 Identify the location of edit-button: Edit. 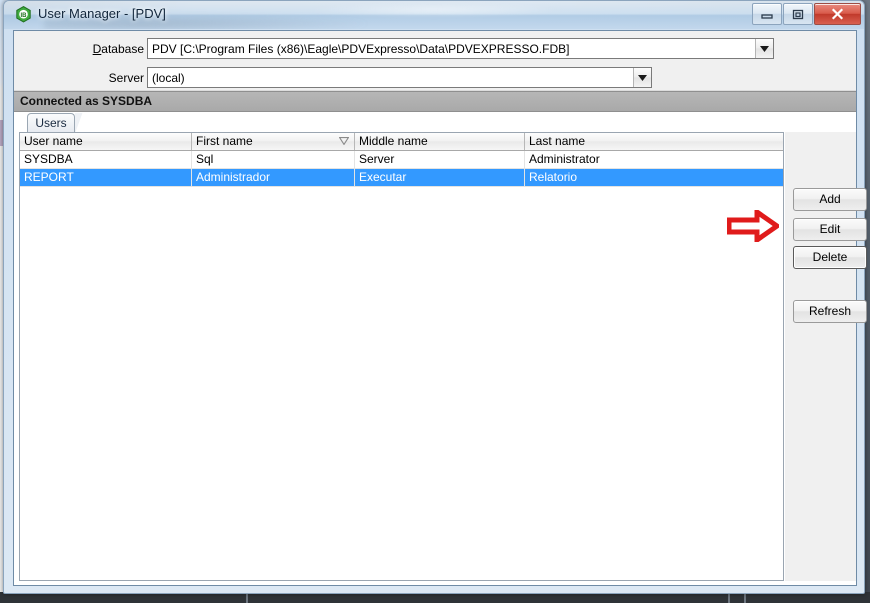
(830, 229).